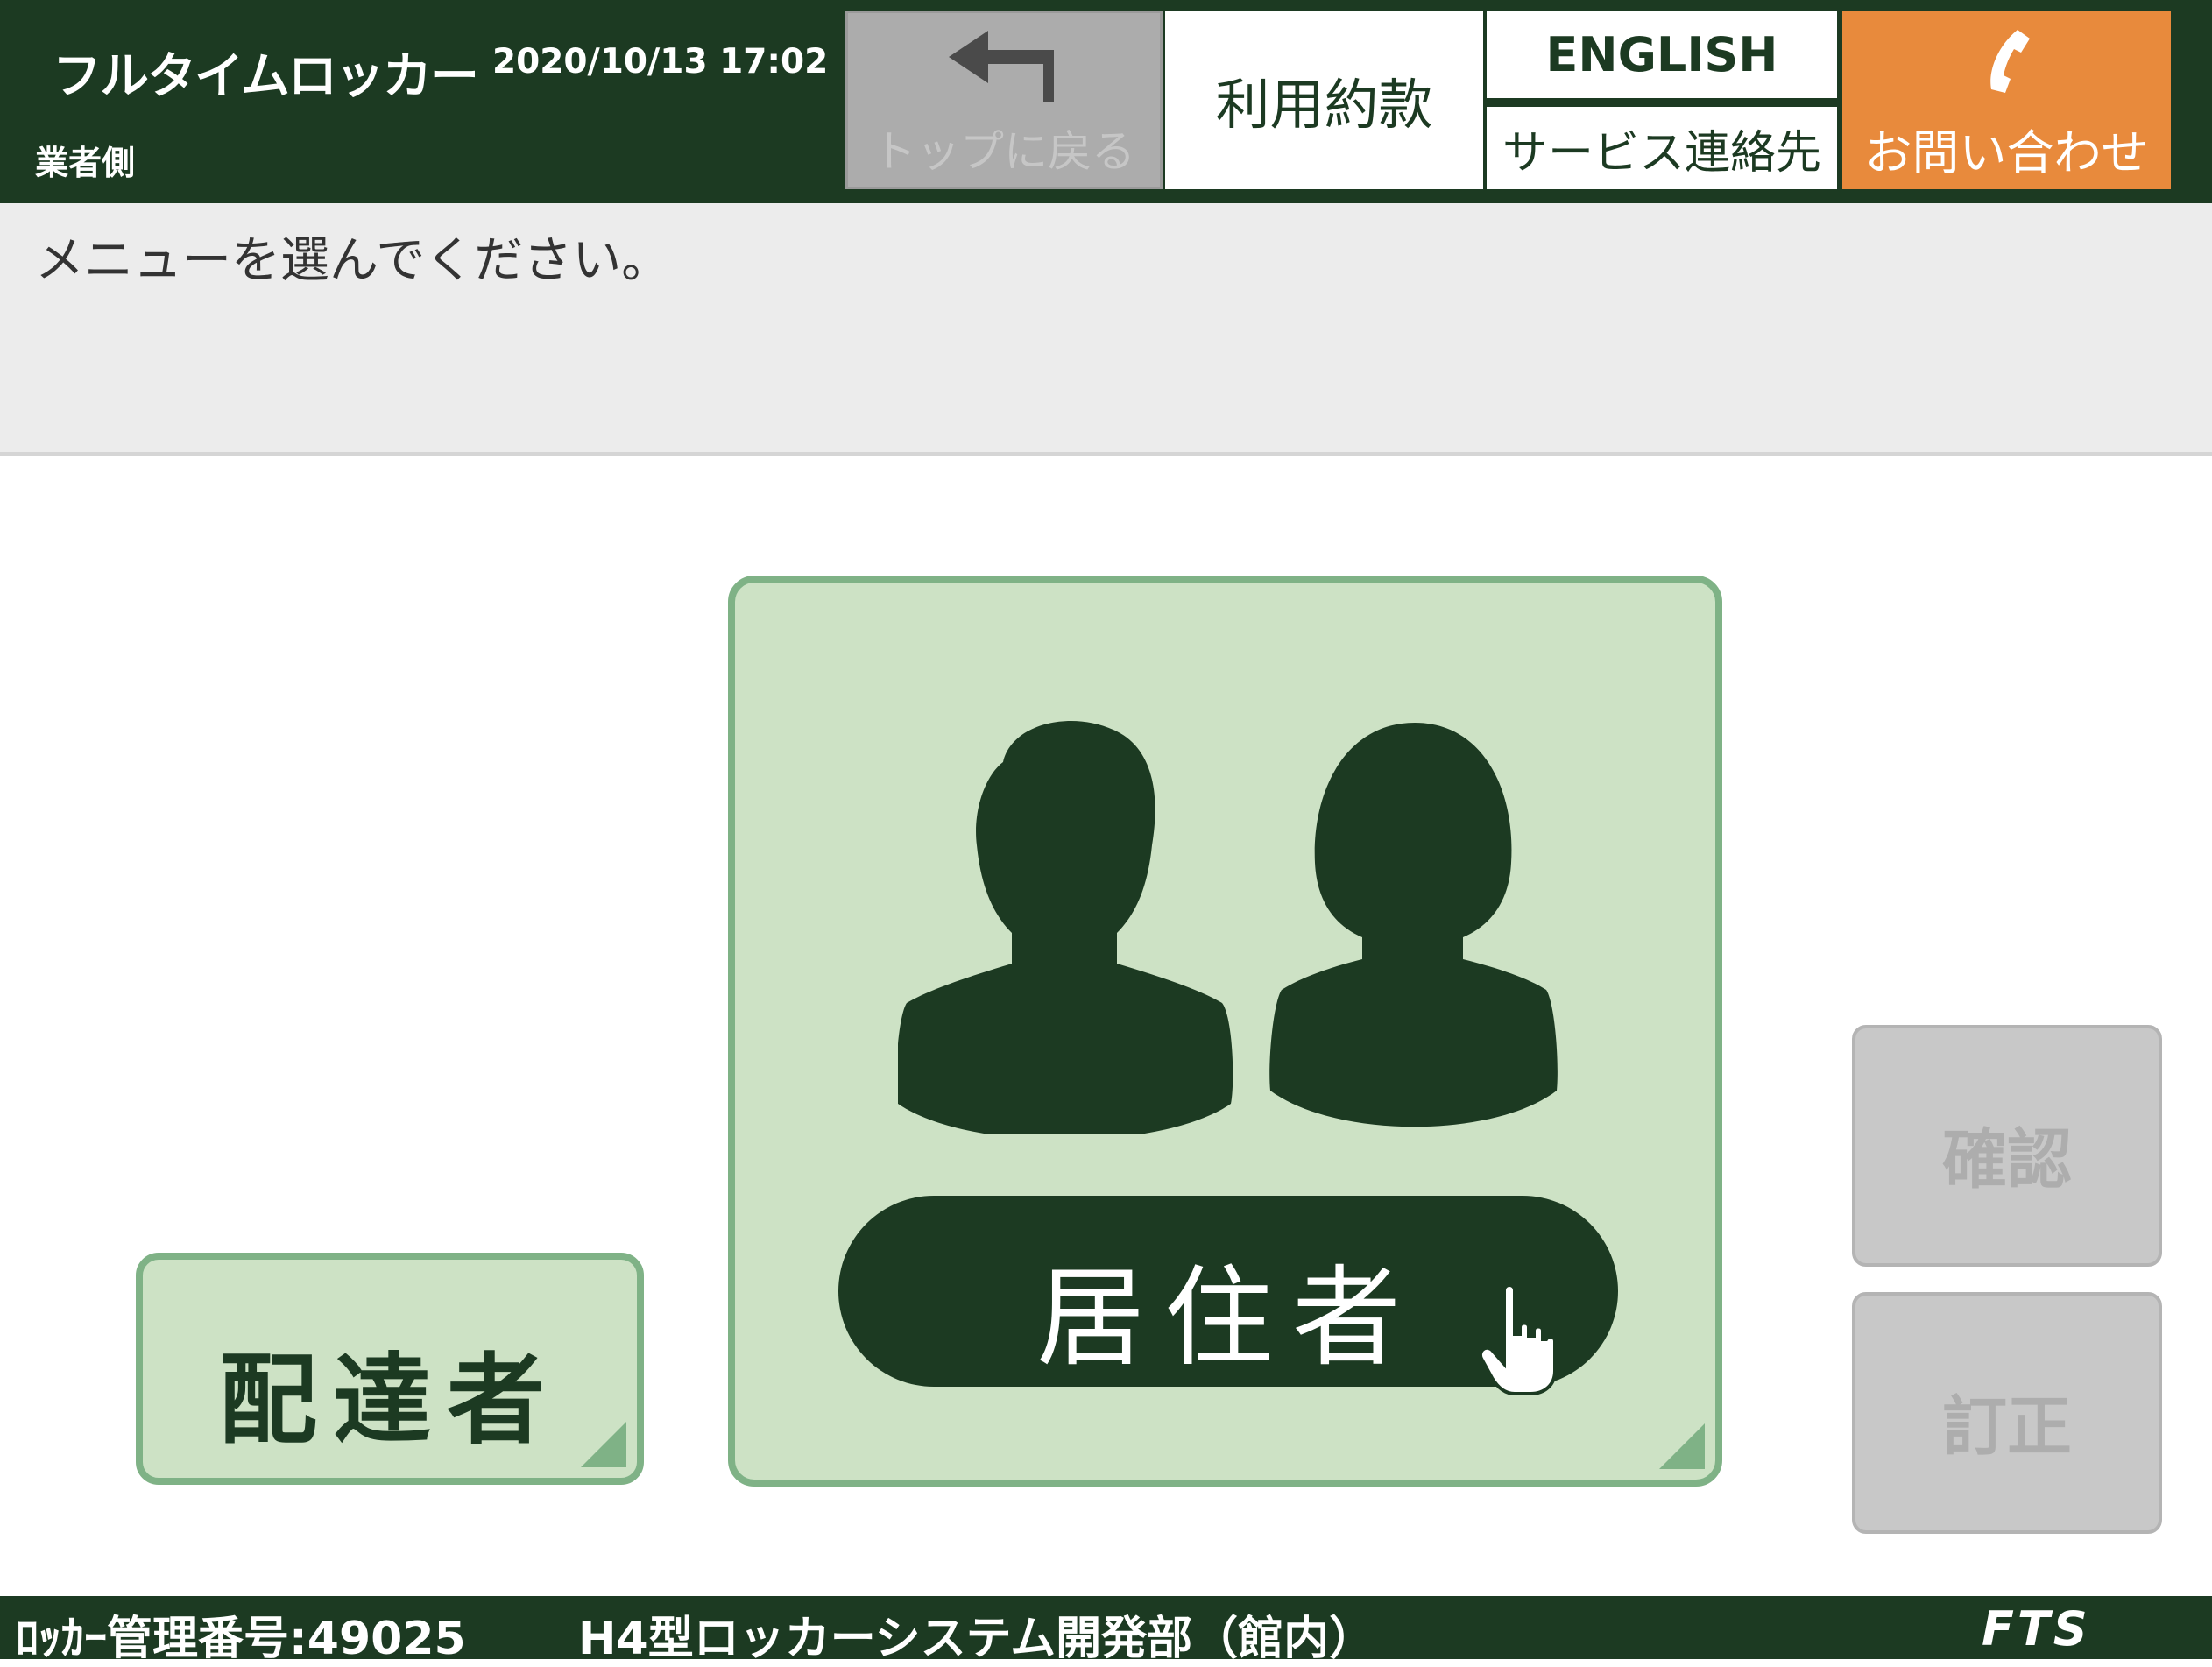 The width and height of the screenshot is (2212, 1667). Describe the element at coordinates (353, 260) in the screenshot. I see `instruction-message: メニューを選んでください。` at that location.